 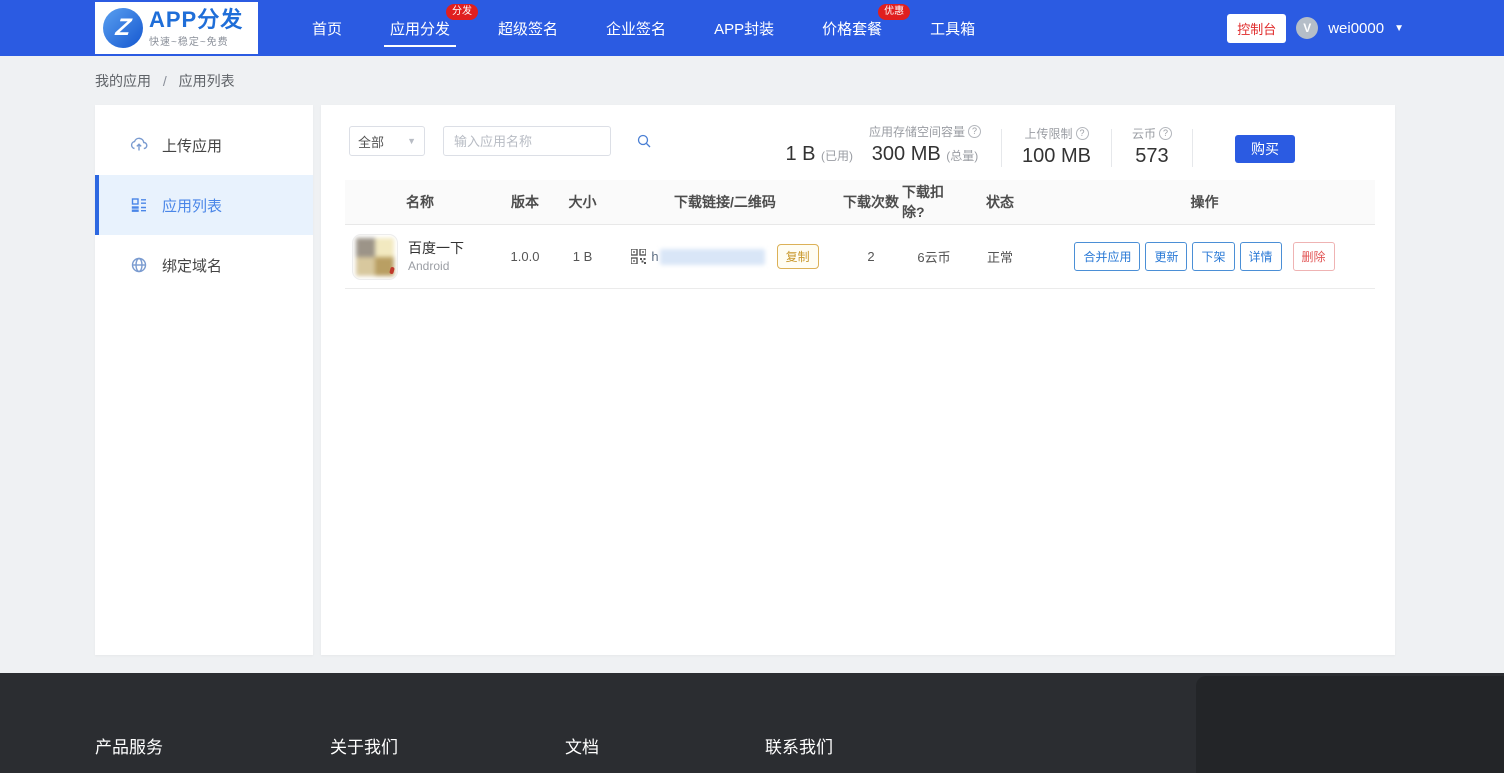 I want to click on footer-col-contact: 联系我们, so click(x=799, y=745).